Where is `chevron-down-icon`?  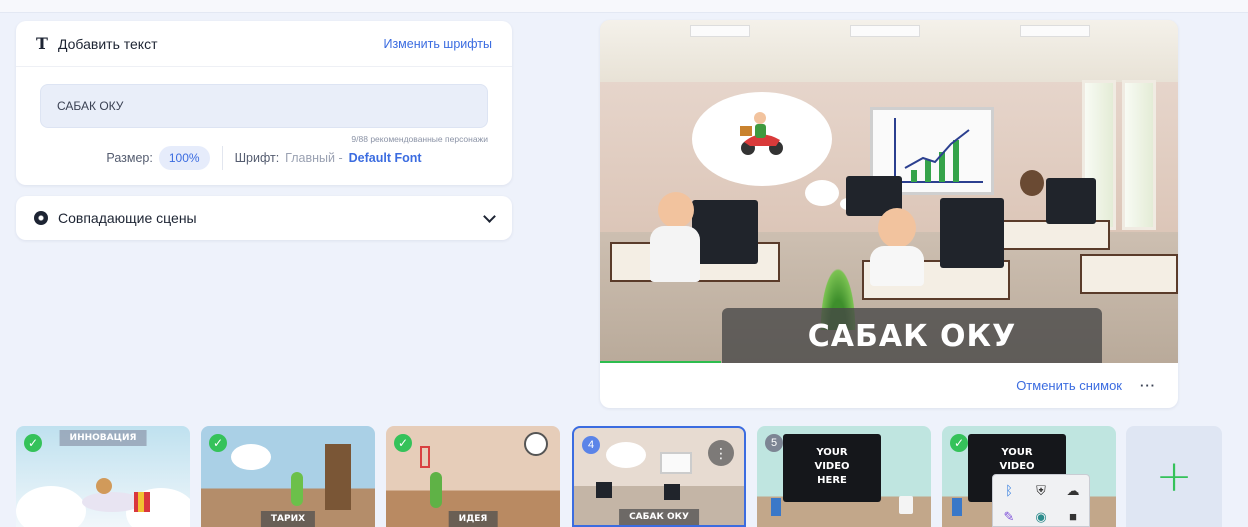 chevron-down-icon is located at coordinates (489, 216).